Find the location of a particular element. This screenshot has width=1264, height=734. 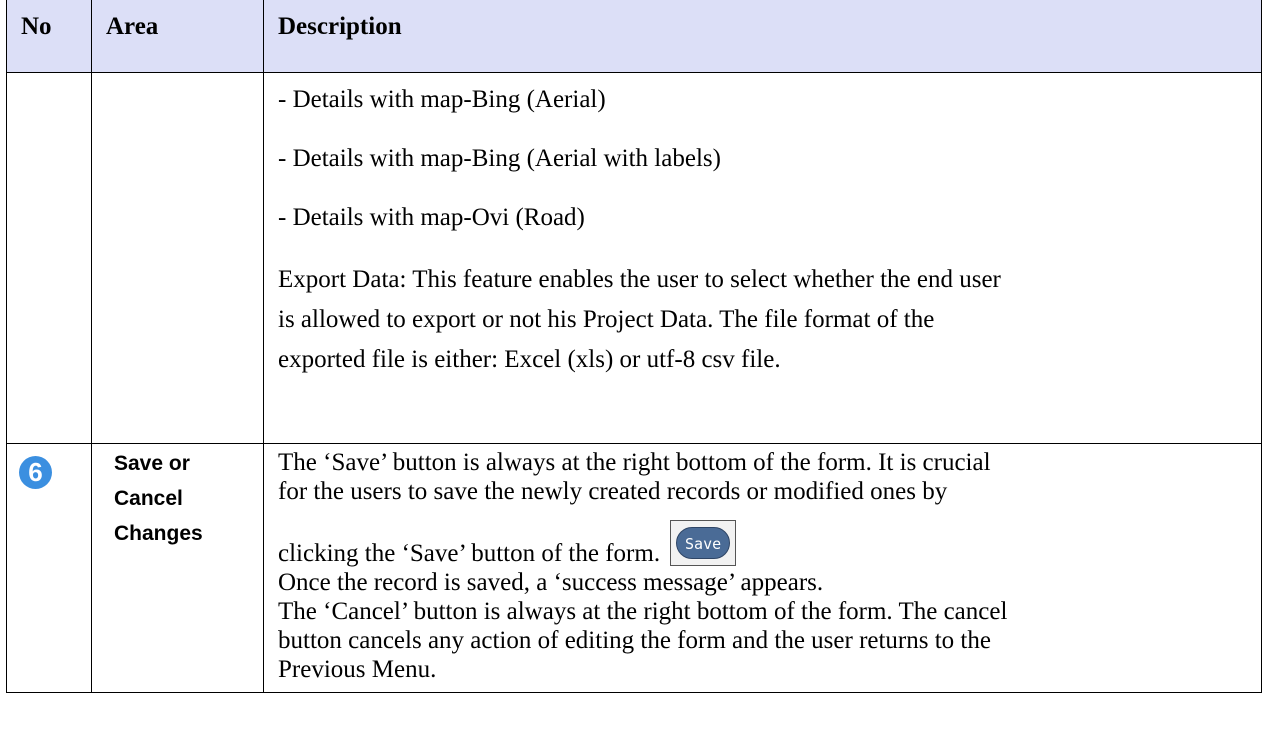

area-label-line: Cancel is located at coordinates (148, 498).